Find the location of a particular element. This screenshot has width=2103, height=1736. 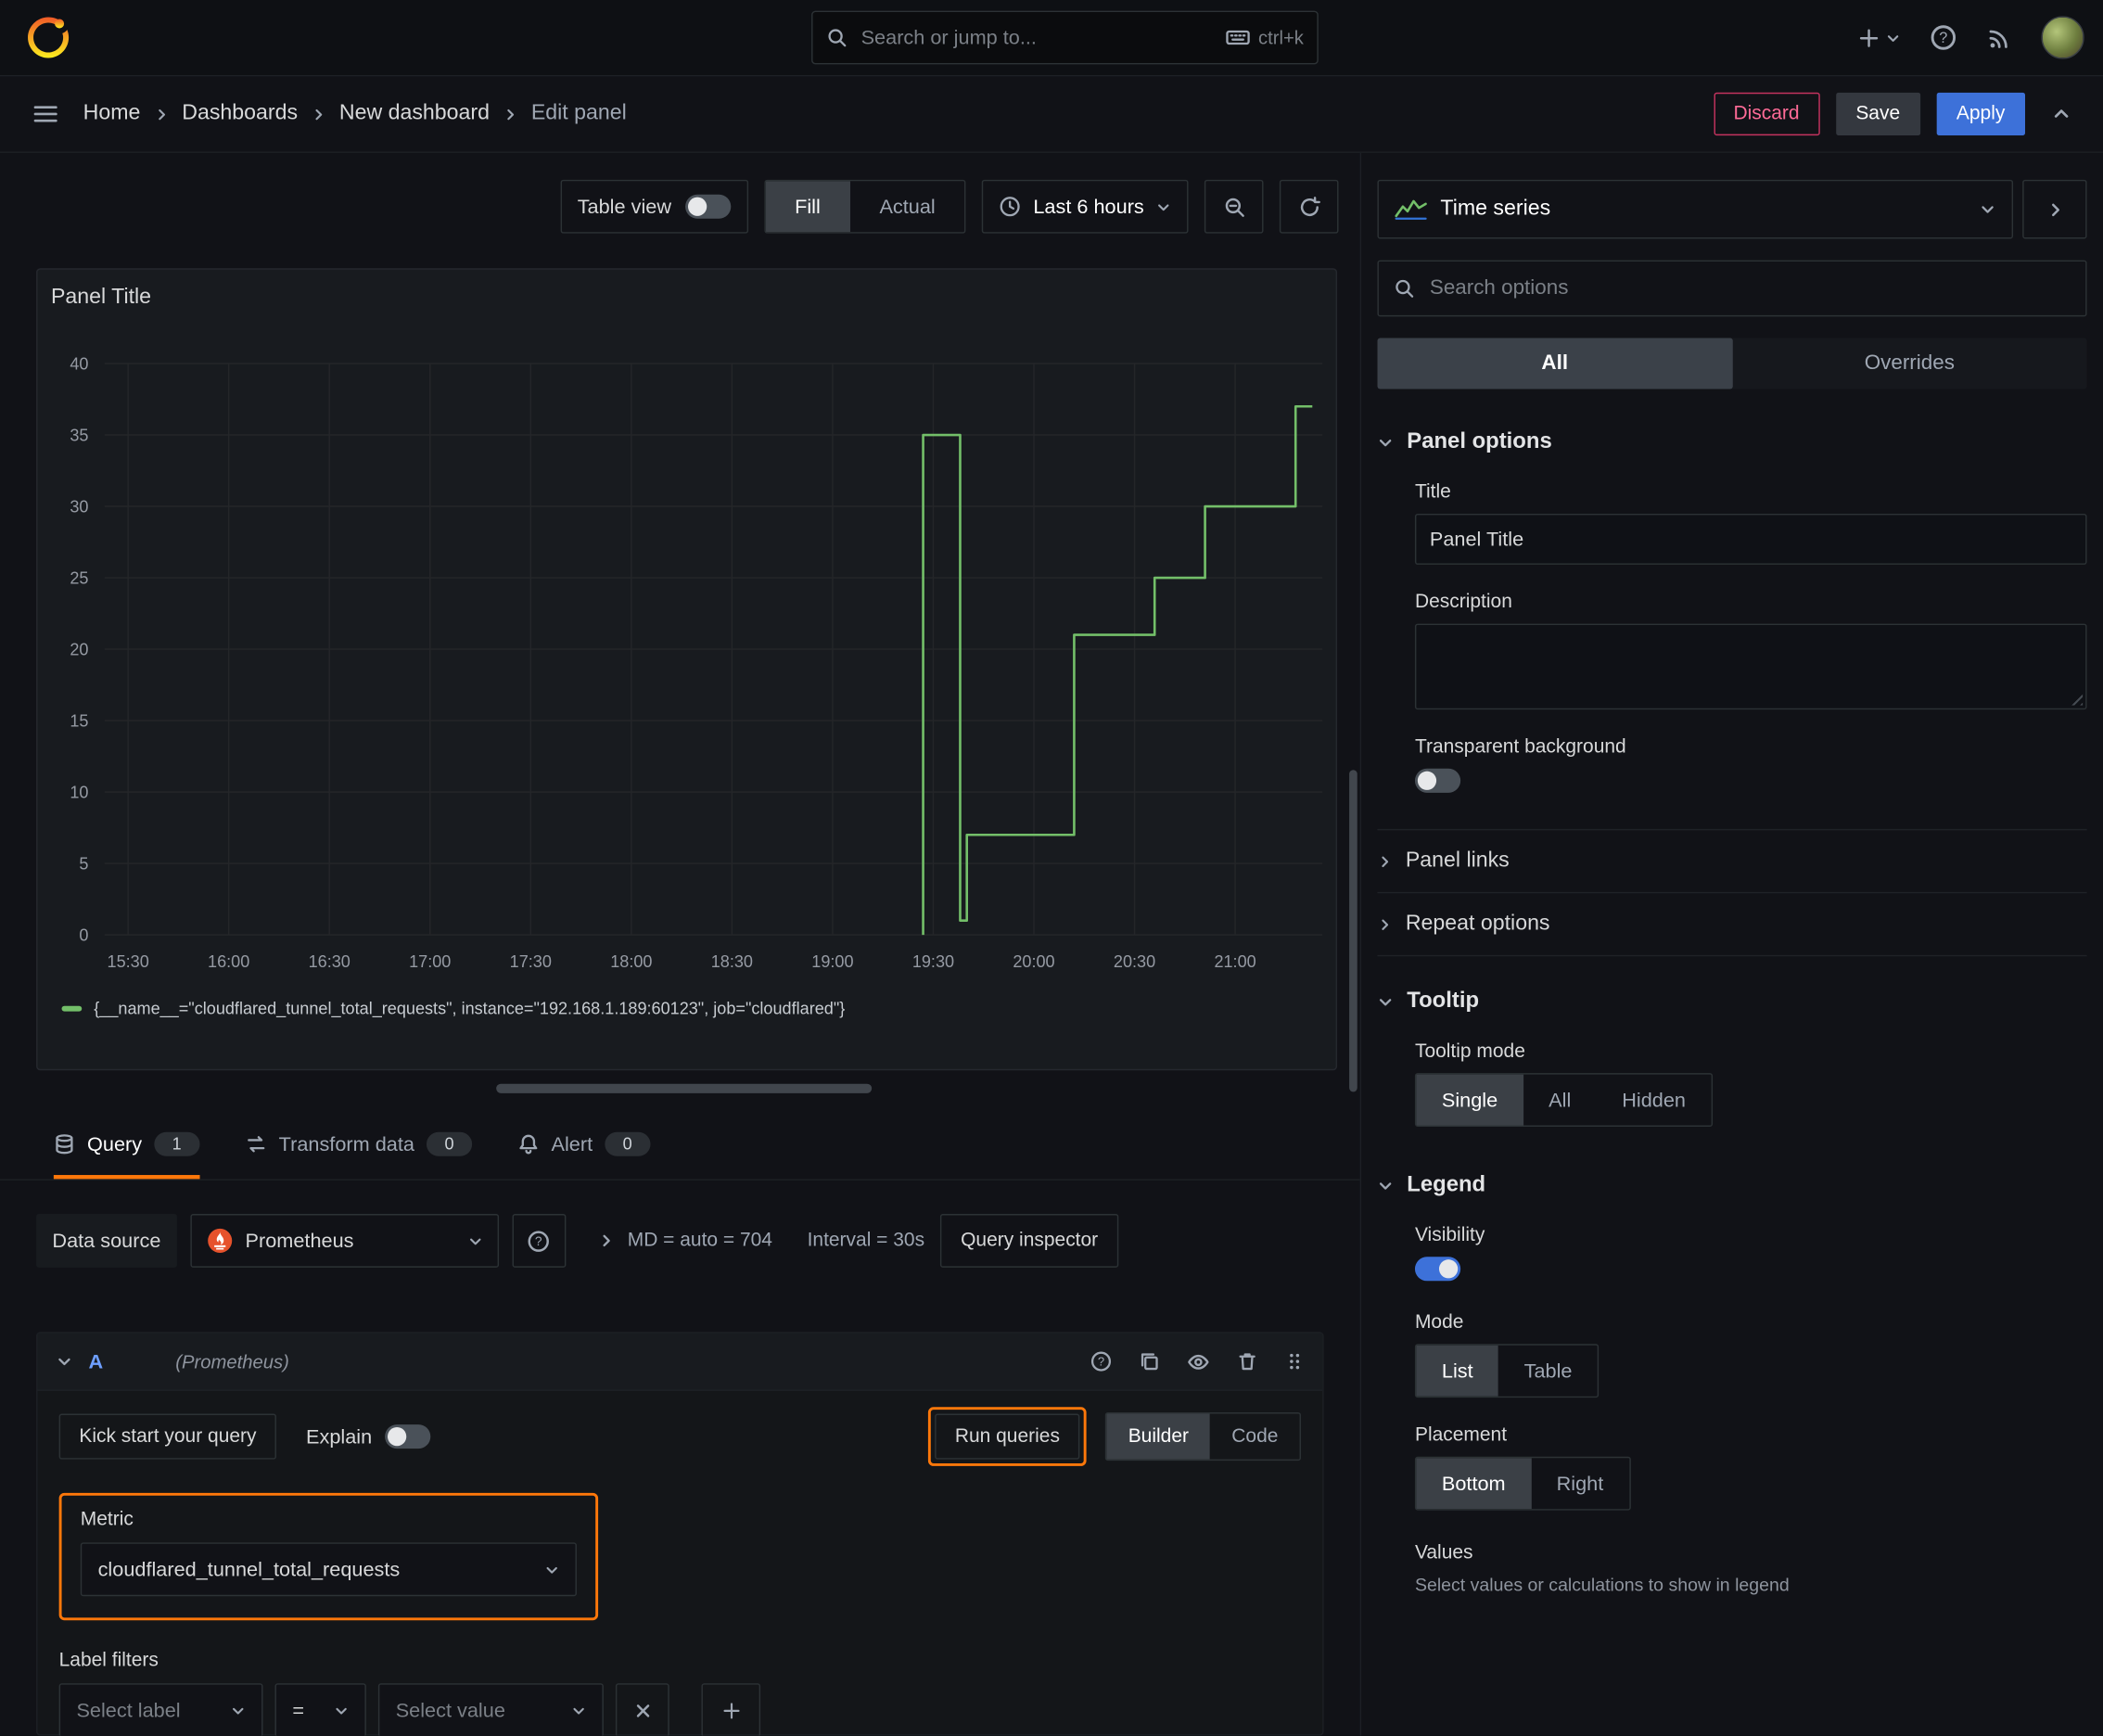

code-option: Code is located at coordinates (1254, 1437).